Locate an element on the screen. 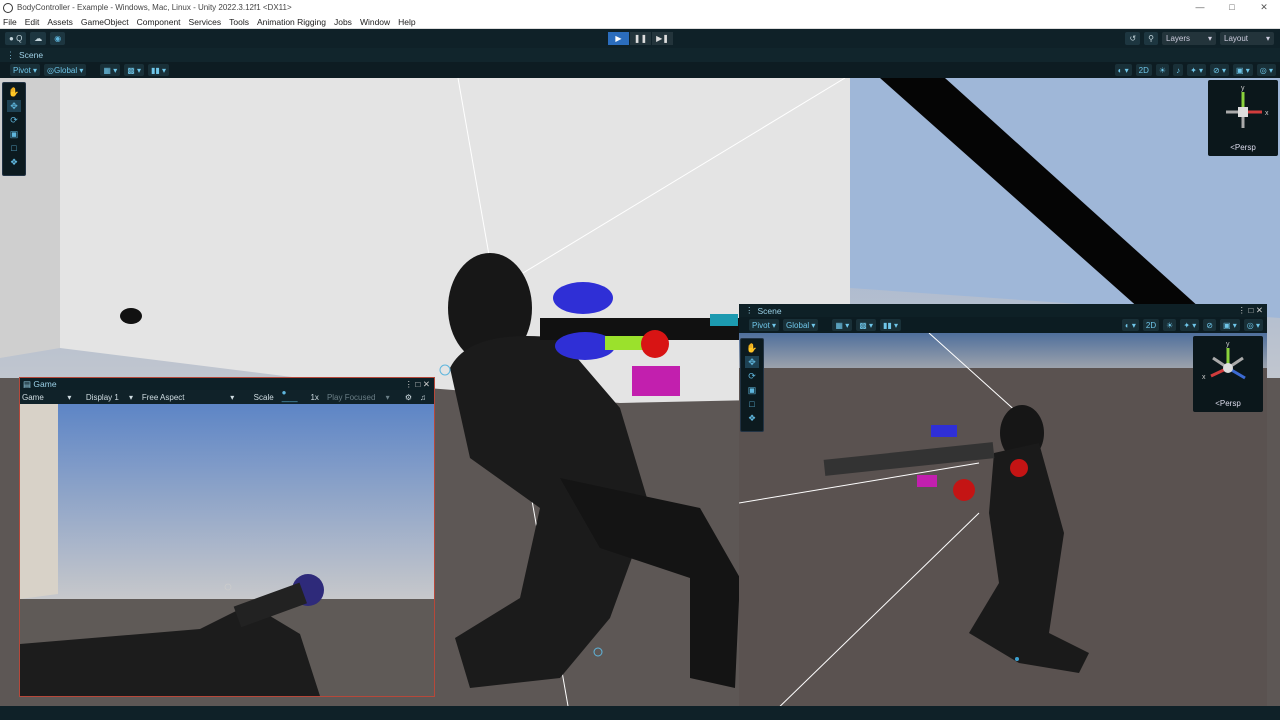  play-button: ▶ is located at coordinates (618, 38).